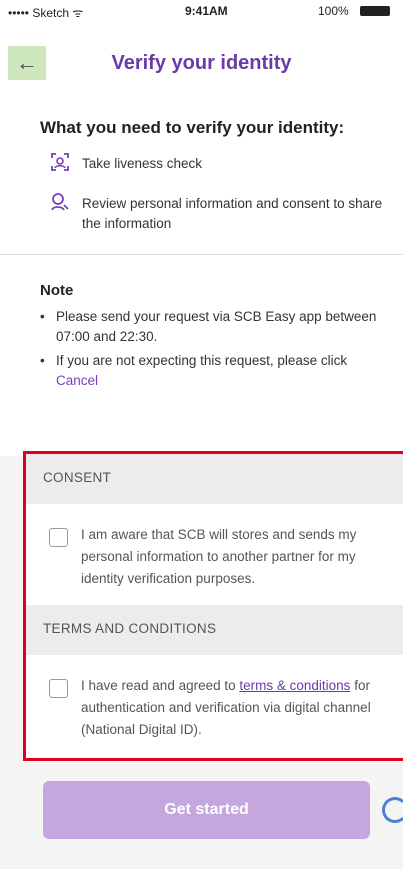 The width and height of the screenshot is (403, 869). What do you see at coordinates (58, 688) in the screenshot?
I see `terms-checkbox` at bounding box center [58, 688].